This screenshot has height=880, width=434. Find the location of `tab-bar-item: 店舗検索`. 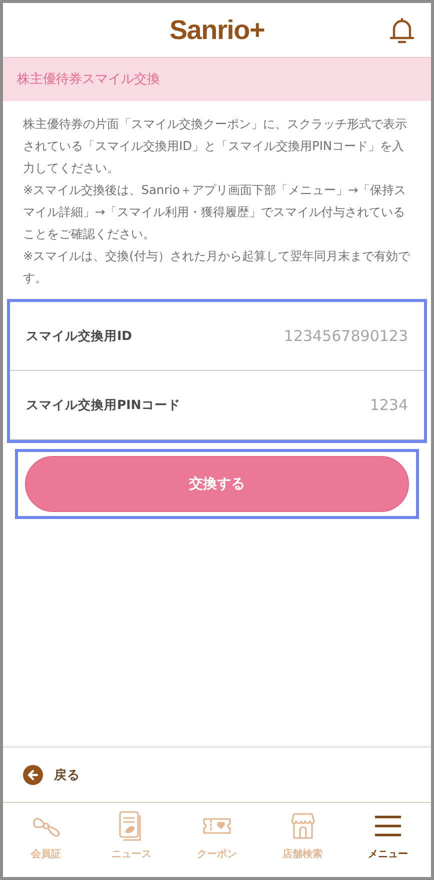

tab-bar-item: 店舗検索 is located at coordinates (303, 843).